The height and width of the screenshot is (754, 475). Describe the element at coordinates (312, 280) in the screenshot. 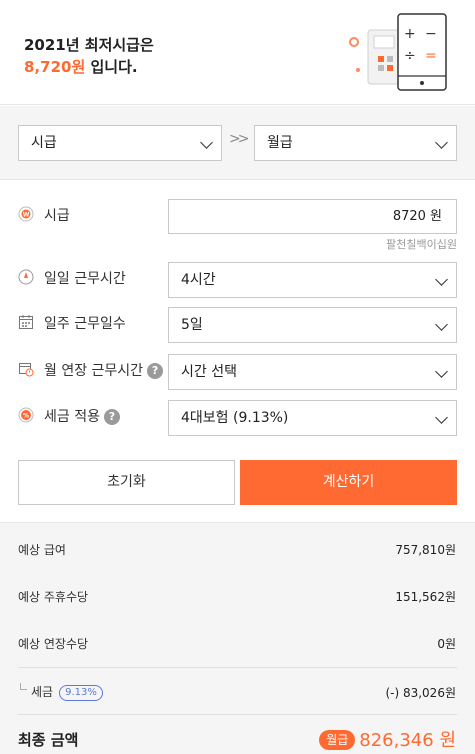

I see `daily-hours-select: 4시간` at that location.